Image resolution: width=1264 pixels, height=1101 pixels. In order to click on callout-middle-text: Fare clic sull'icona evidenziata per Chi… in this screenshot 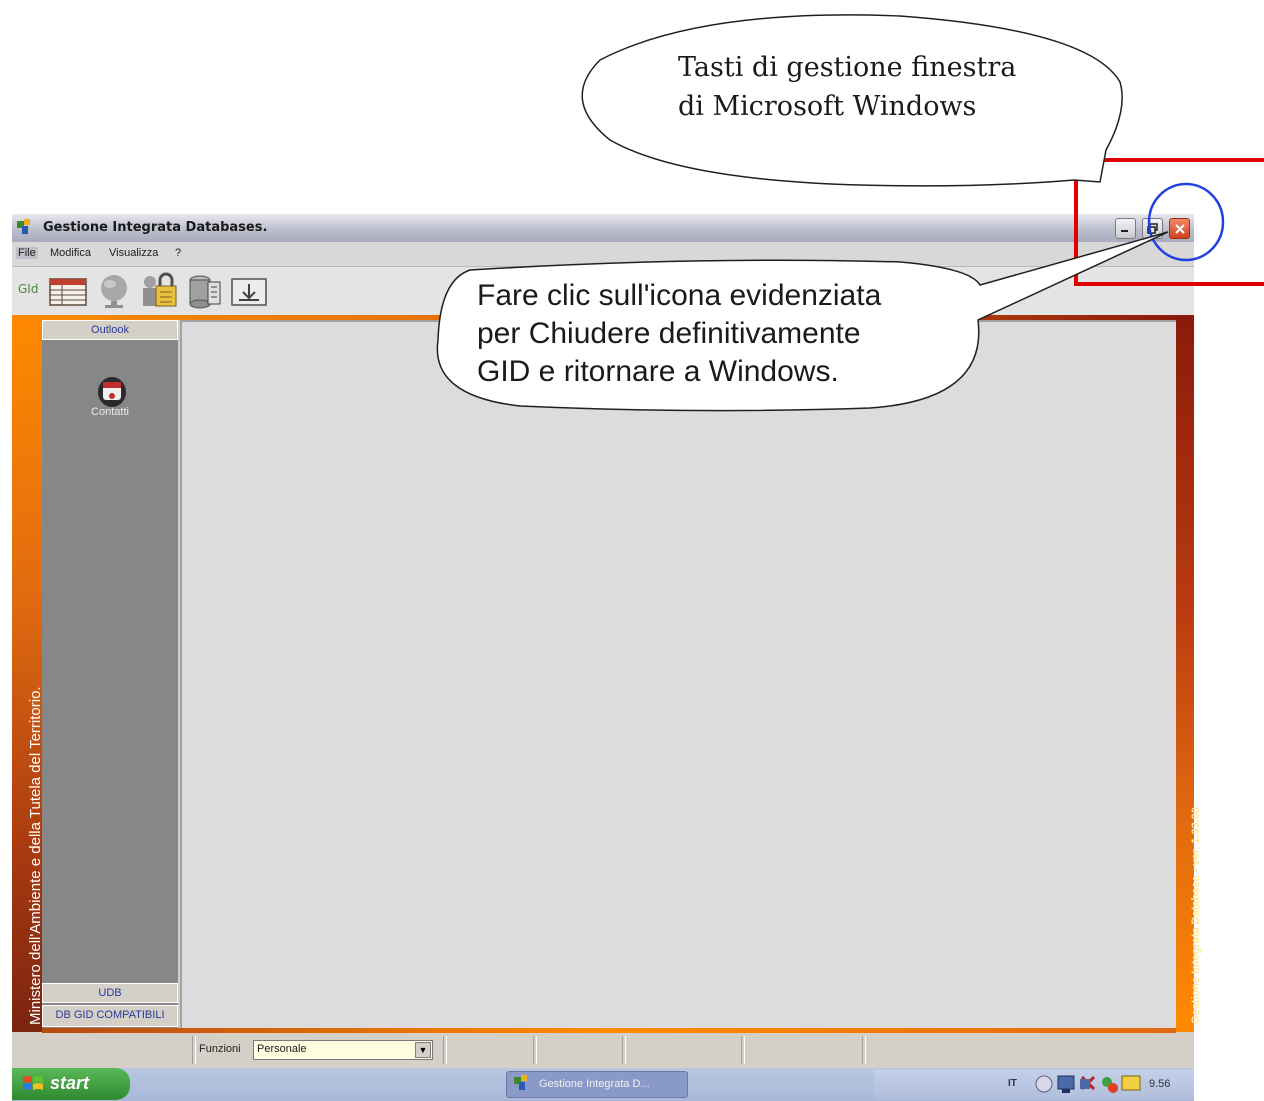, I will do `click(679, 333)`.